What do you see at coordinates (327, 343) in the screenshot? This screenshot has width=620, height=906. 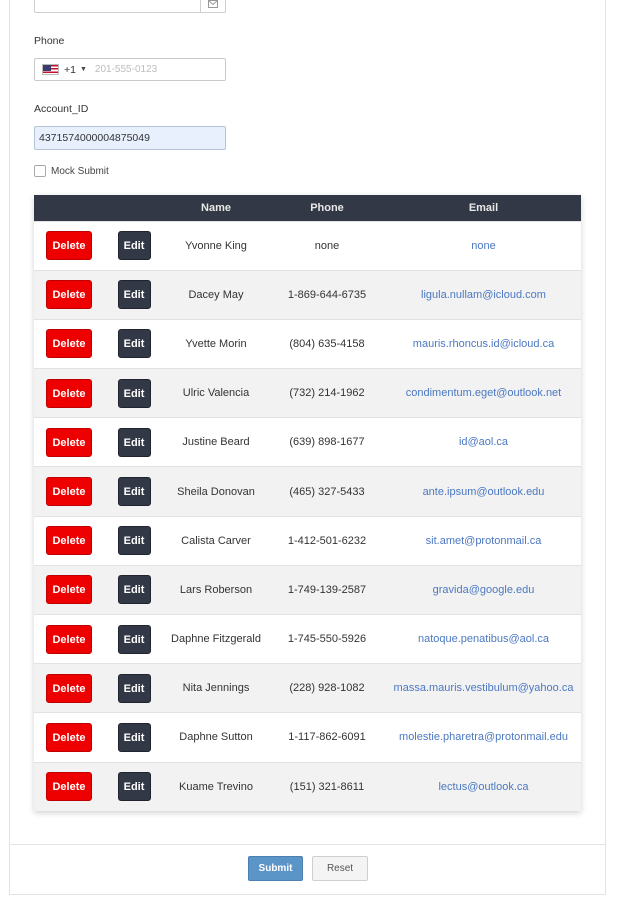 I see `phone-cell: (804) 635-4158` at bounding box center [327, 343].